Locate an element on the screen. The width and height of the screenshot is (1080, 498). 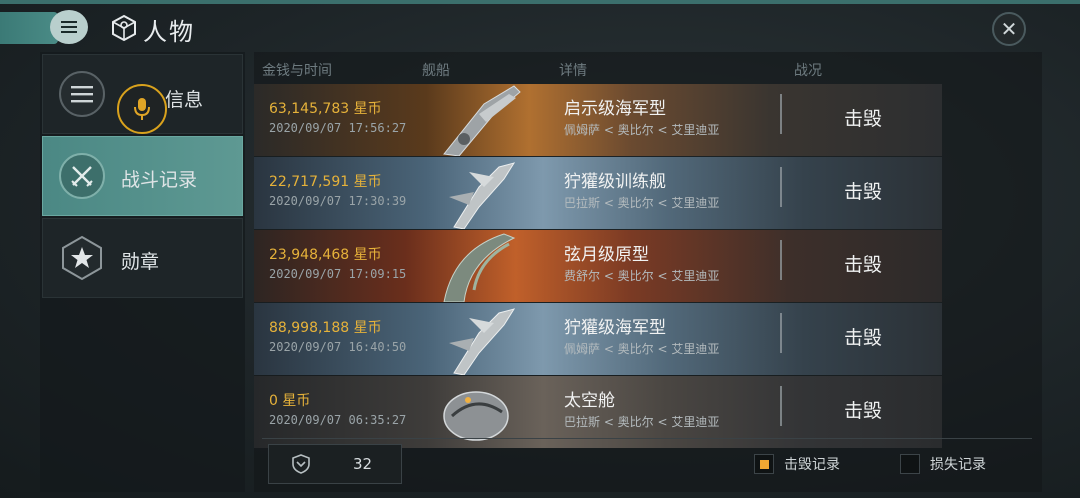
record-date: 2020/09/07 16:40:50 is located at coordinates (338, 347).